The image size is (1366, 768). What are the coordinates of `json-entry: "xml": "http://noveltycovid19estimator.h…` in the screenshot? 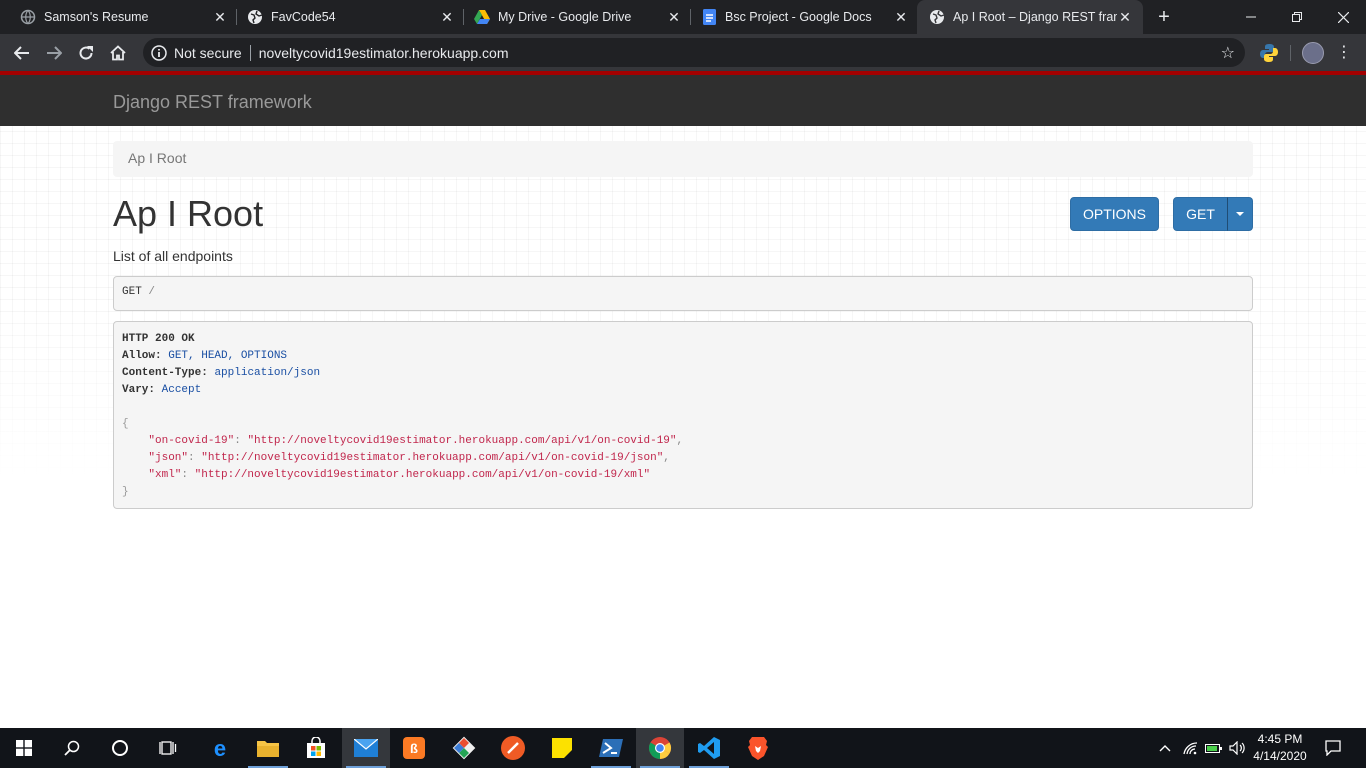 It's located at (399, 475).